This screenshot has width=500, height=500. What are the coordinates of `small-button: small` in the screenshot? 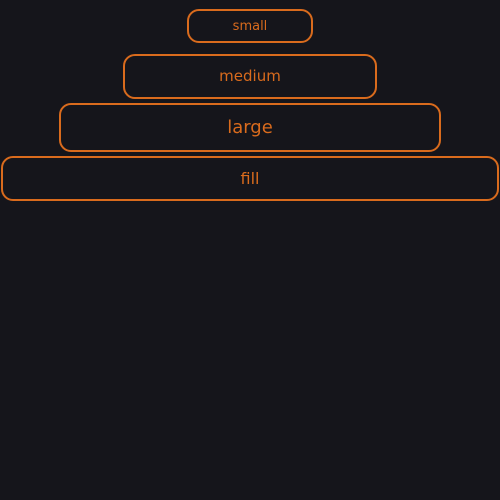 It's located at (250, 26).